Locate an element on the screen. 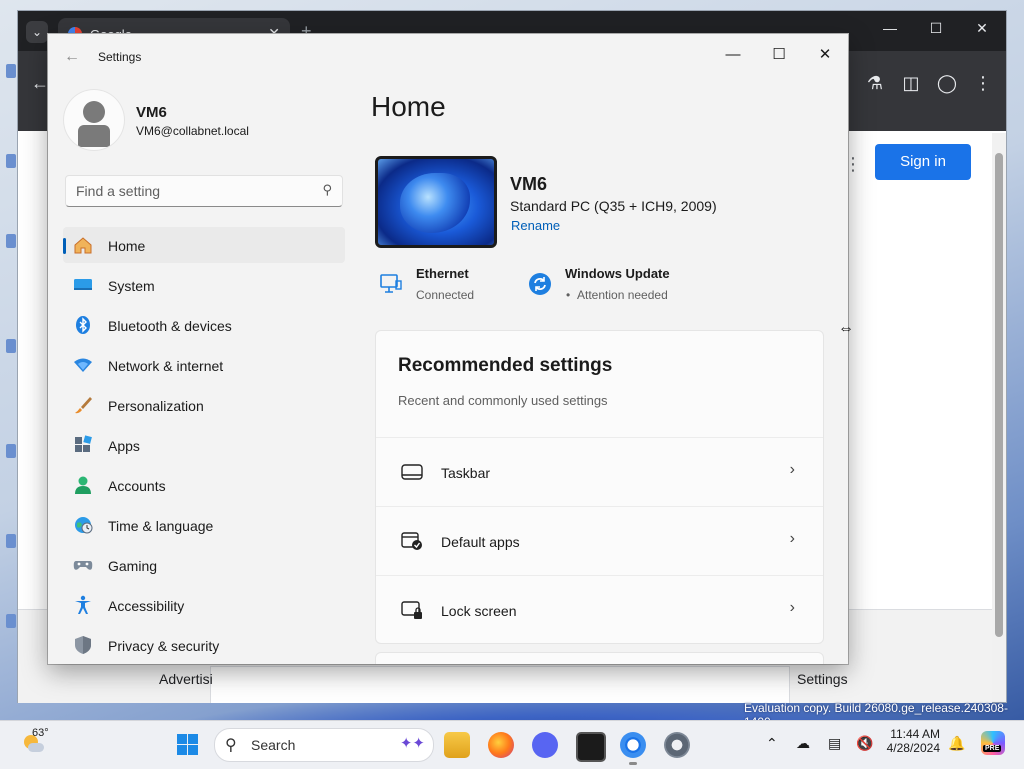 This screenshot has width=1024, height=769. nav-label: Privacy & security is located at coordinates (164, 646).